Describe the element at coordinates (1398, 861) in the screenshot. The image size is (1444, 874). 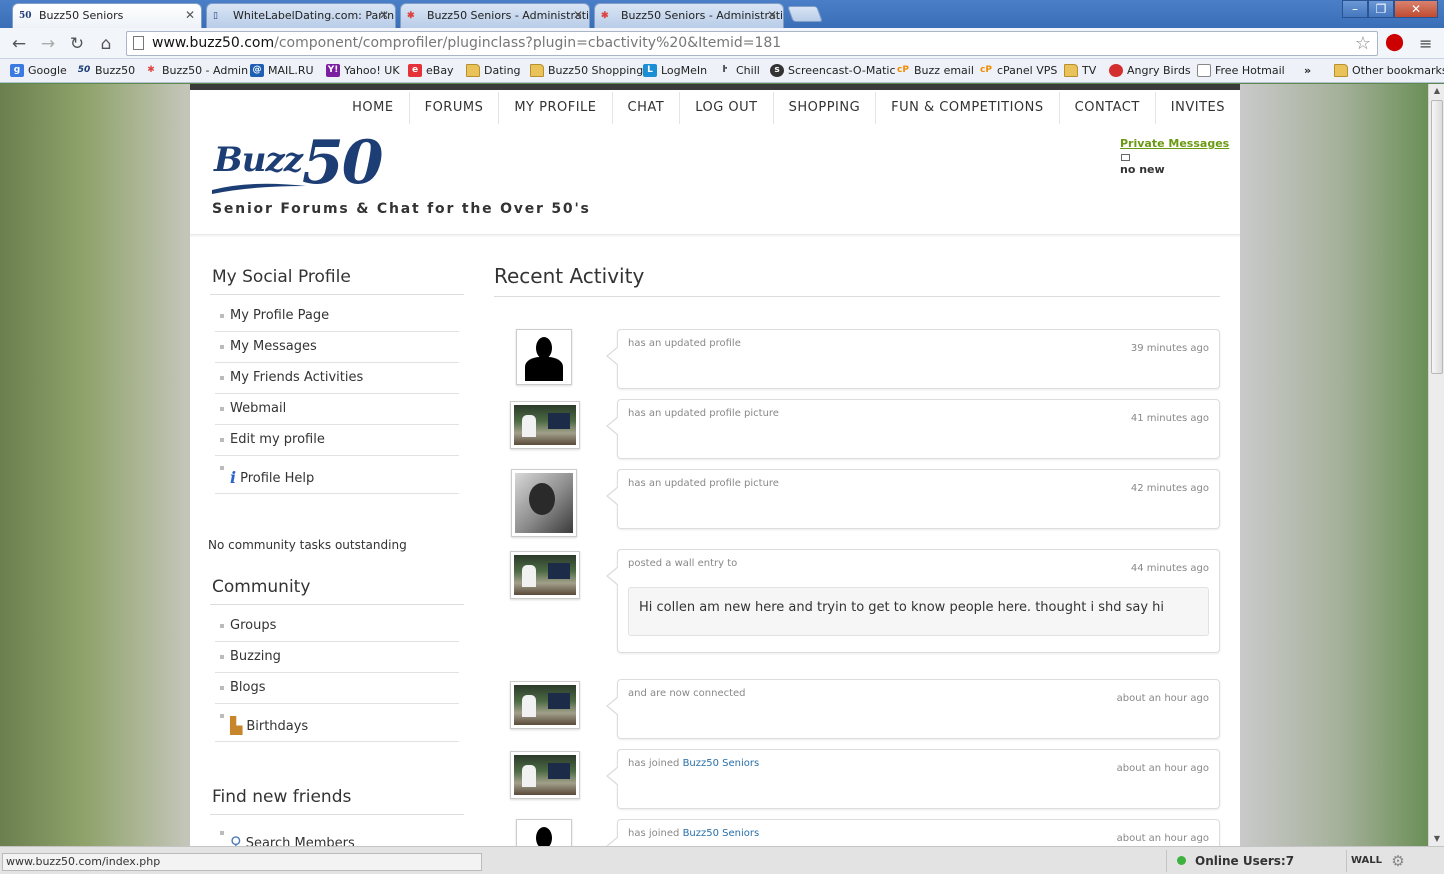
I see `gear-icon: ⚙` at that location.